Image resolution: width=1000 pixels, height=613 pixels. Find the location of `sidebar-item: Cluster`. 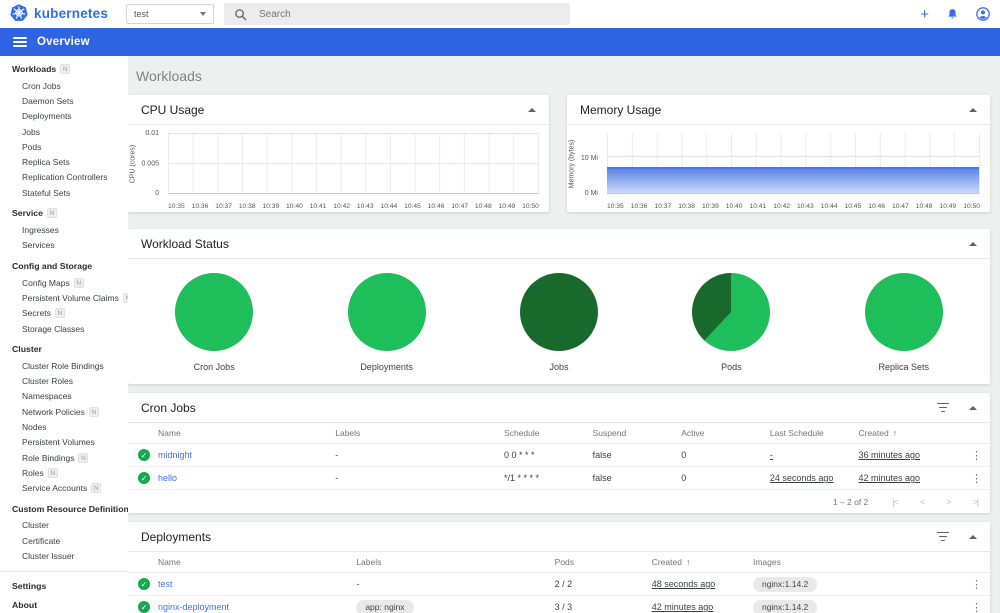

sidebar-item: Cluster is located at coordinates (64, 525).